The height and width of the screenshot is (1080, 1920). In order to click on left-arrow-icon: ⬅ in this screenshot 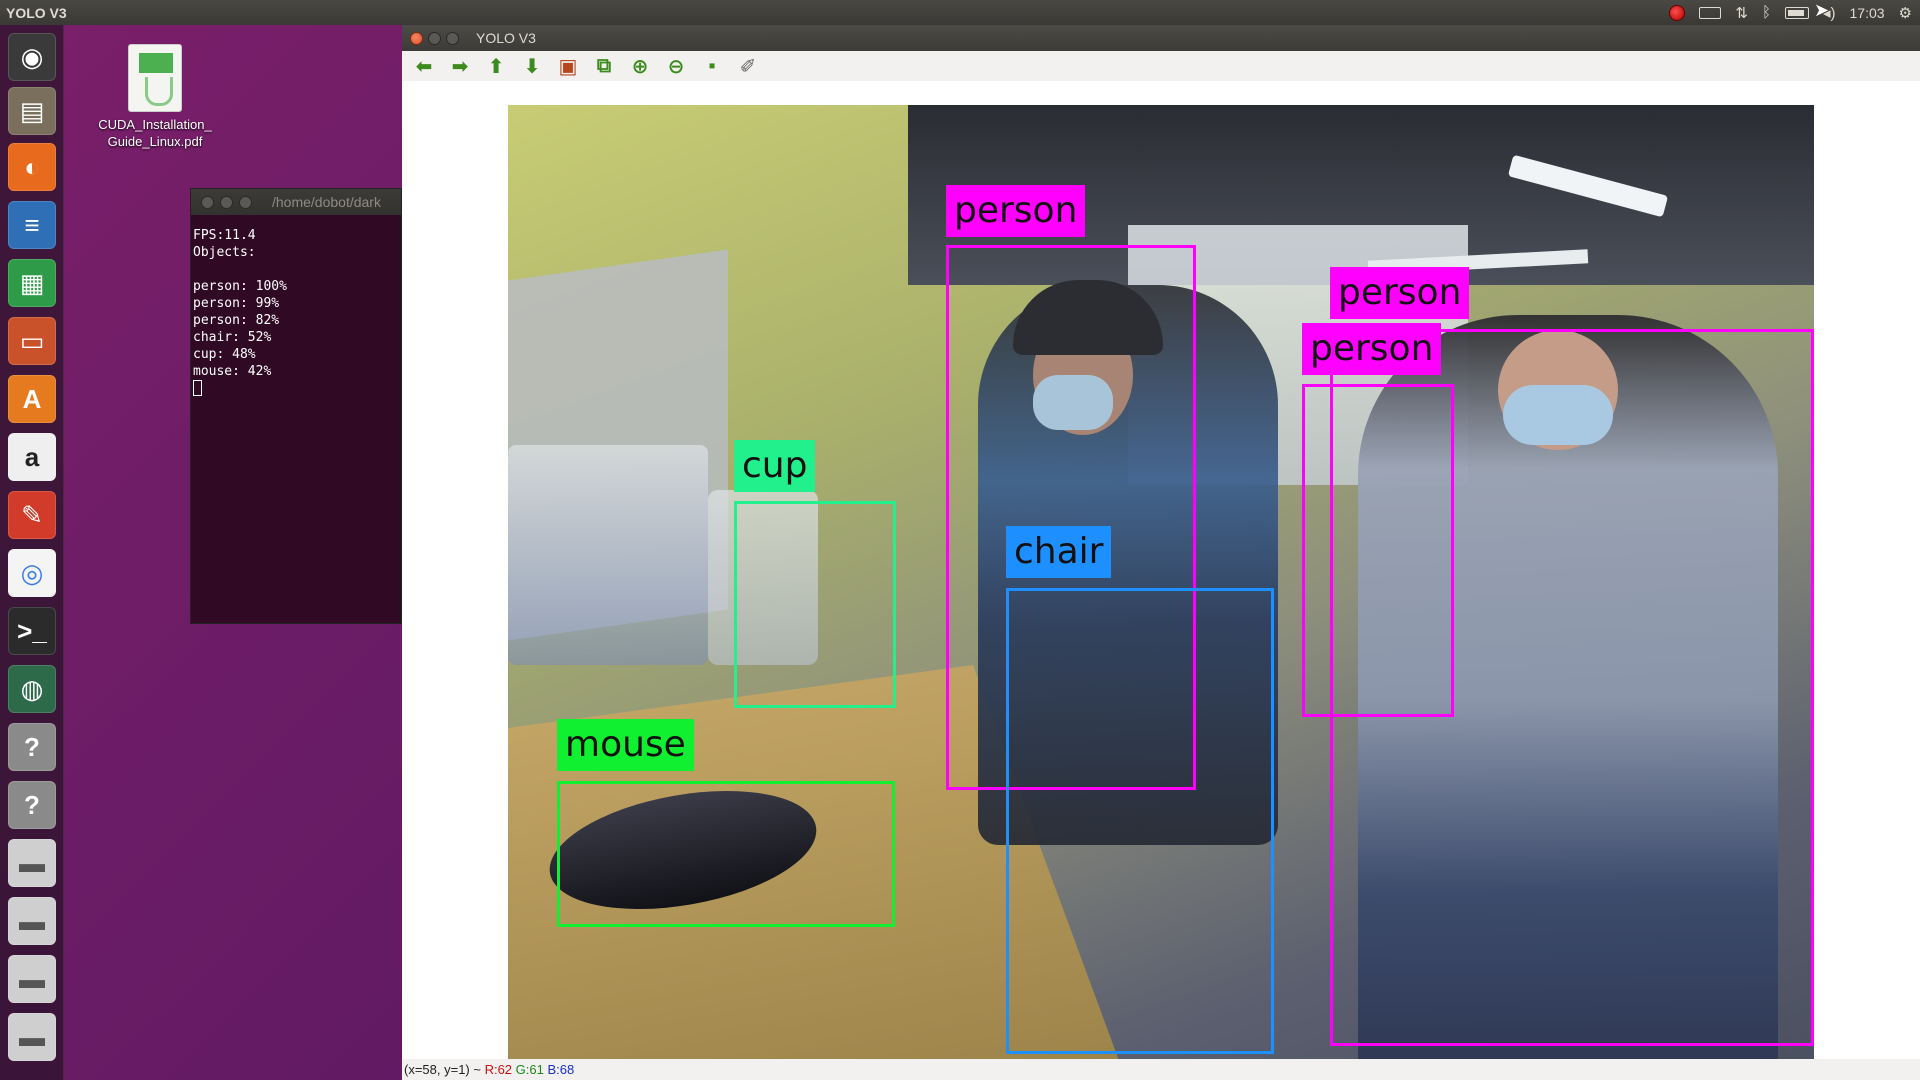, I will do `click(424, 66)`.